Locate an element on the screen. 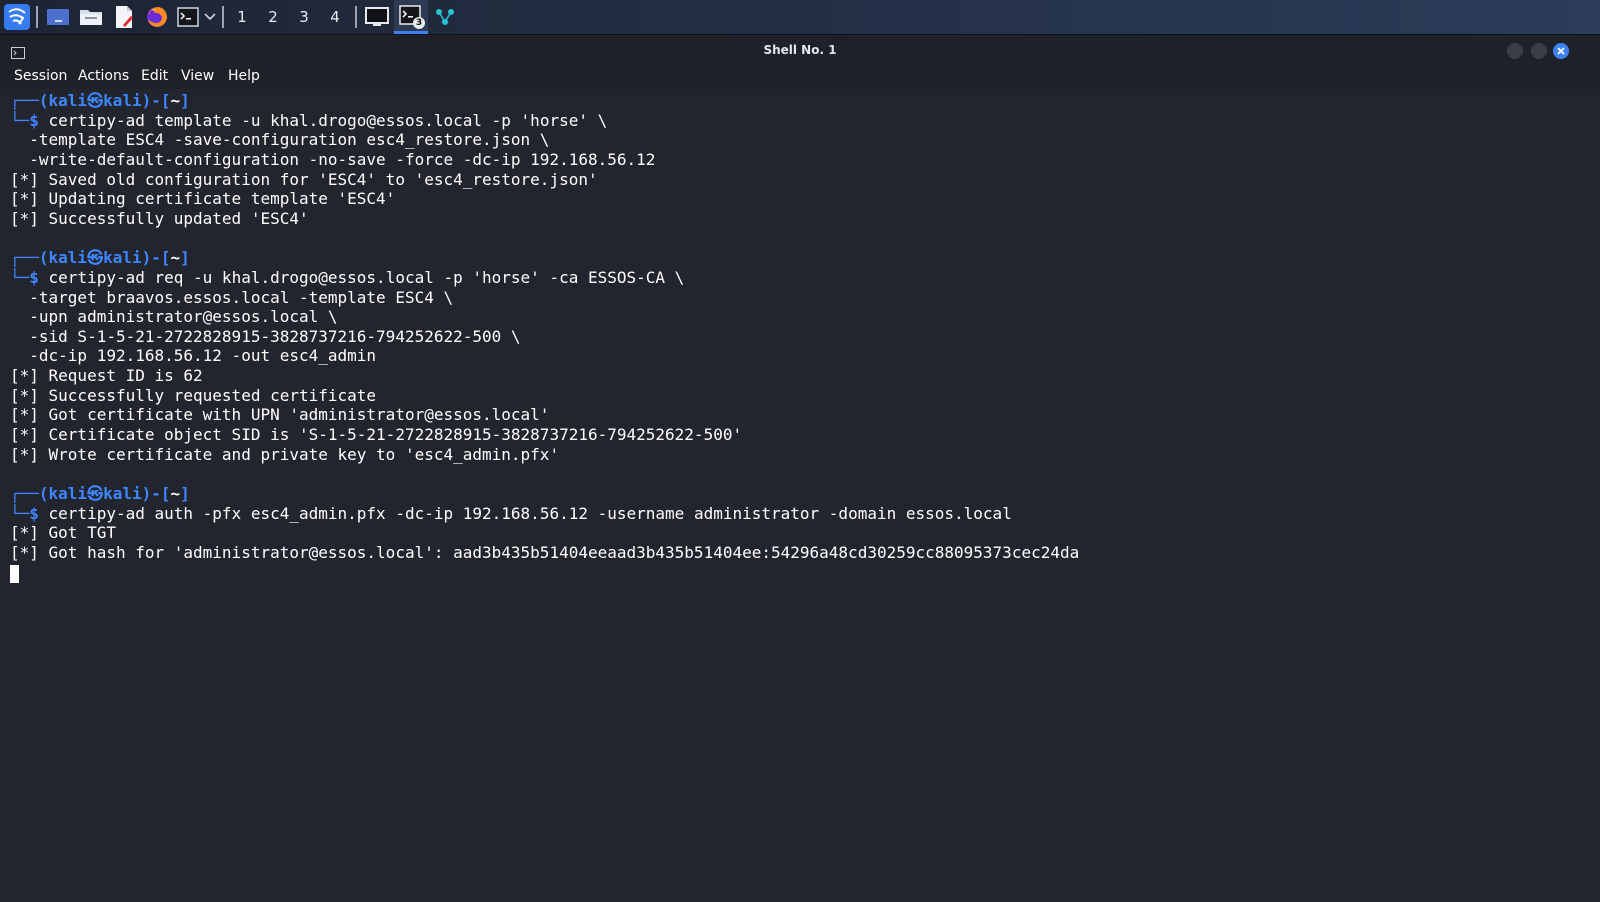 The height and width of the screenshot is (902, 1600). workspace-4: 4 is located at coordinates (335, 17).